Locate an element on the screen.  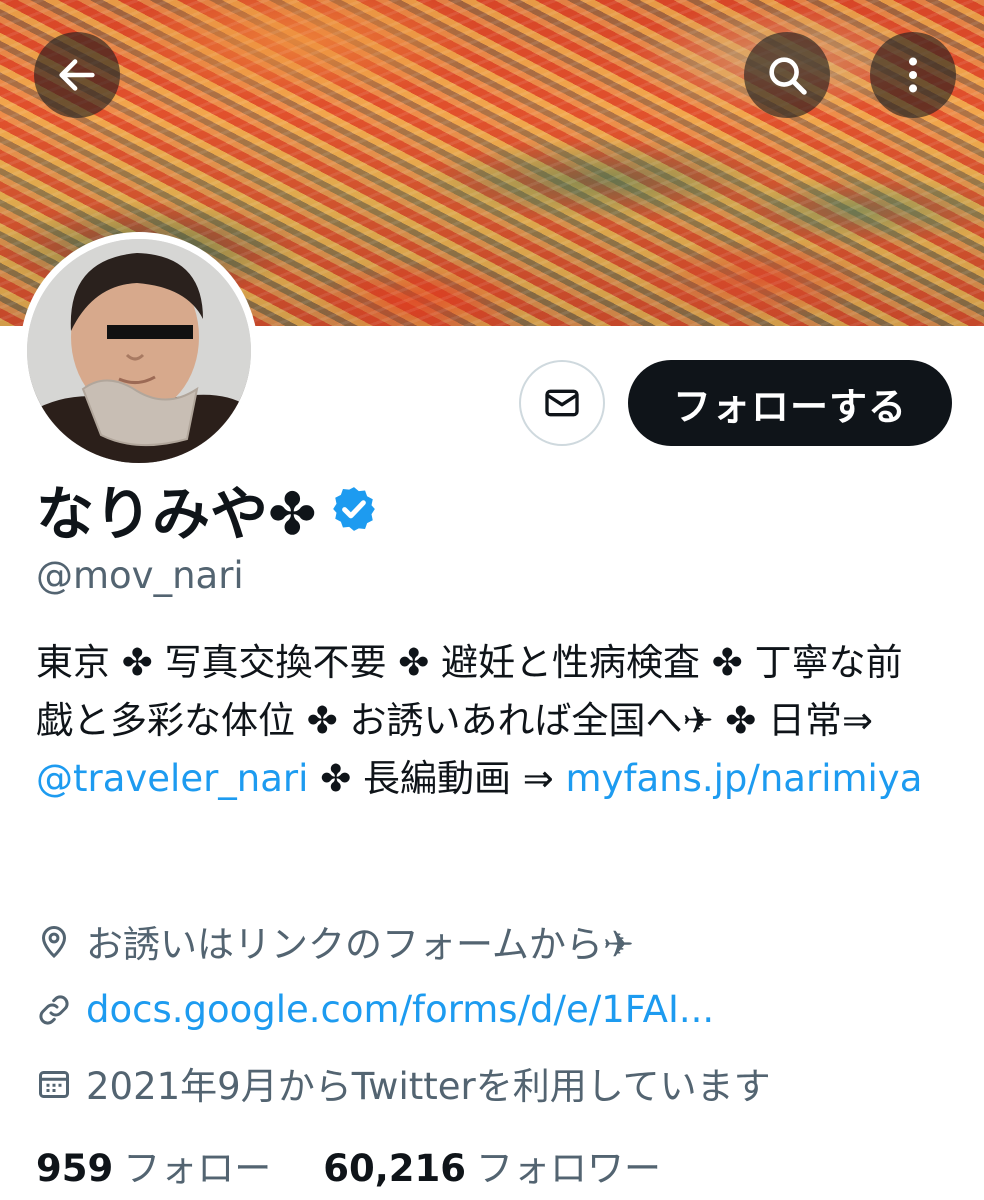
handle: @mov_nari is located at coordinates (140, 575).